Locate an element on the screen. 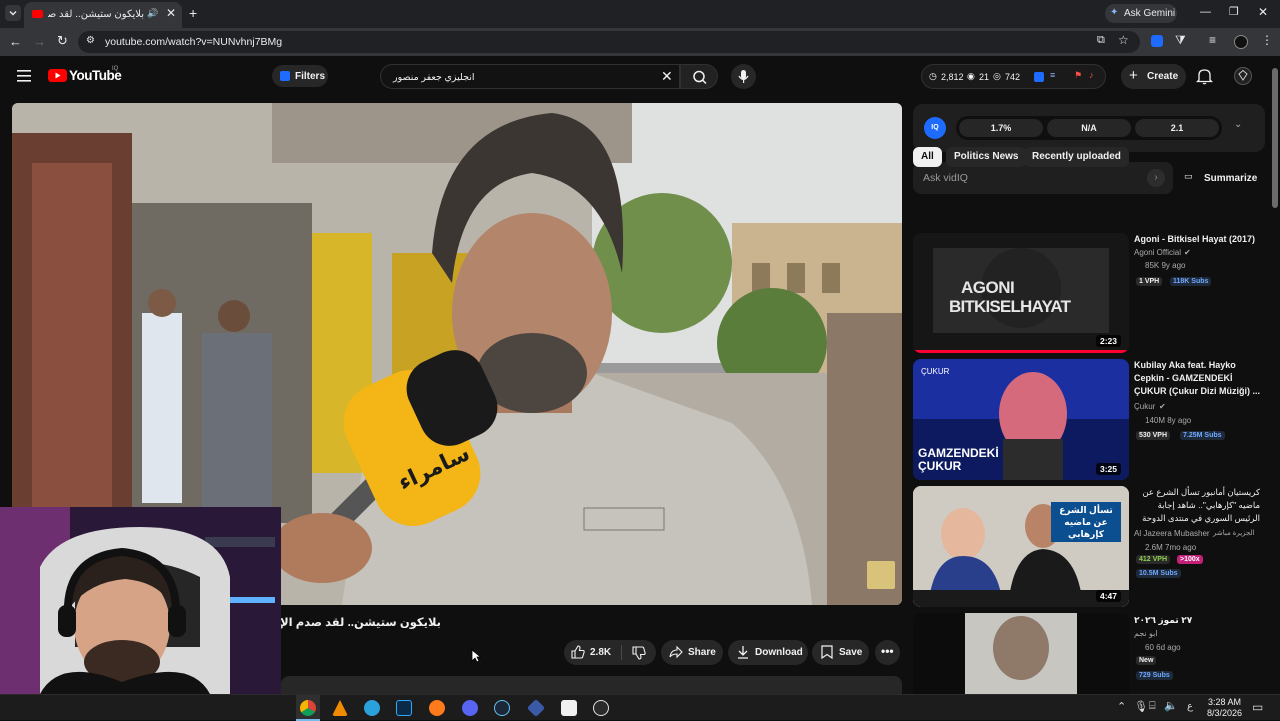 This screenshot has width=1280, height=721. photoshop-icon is located at coordinates (404, 708).